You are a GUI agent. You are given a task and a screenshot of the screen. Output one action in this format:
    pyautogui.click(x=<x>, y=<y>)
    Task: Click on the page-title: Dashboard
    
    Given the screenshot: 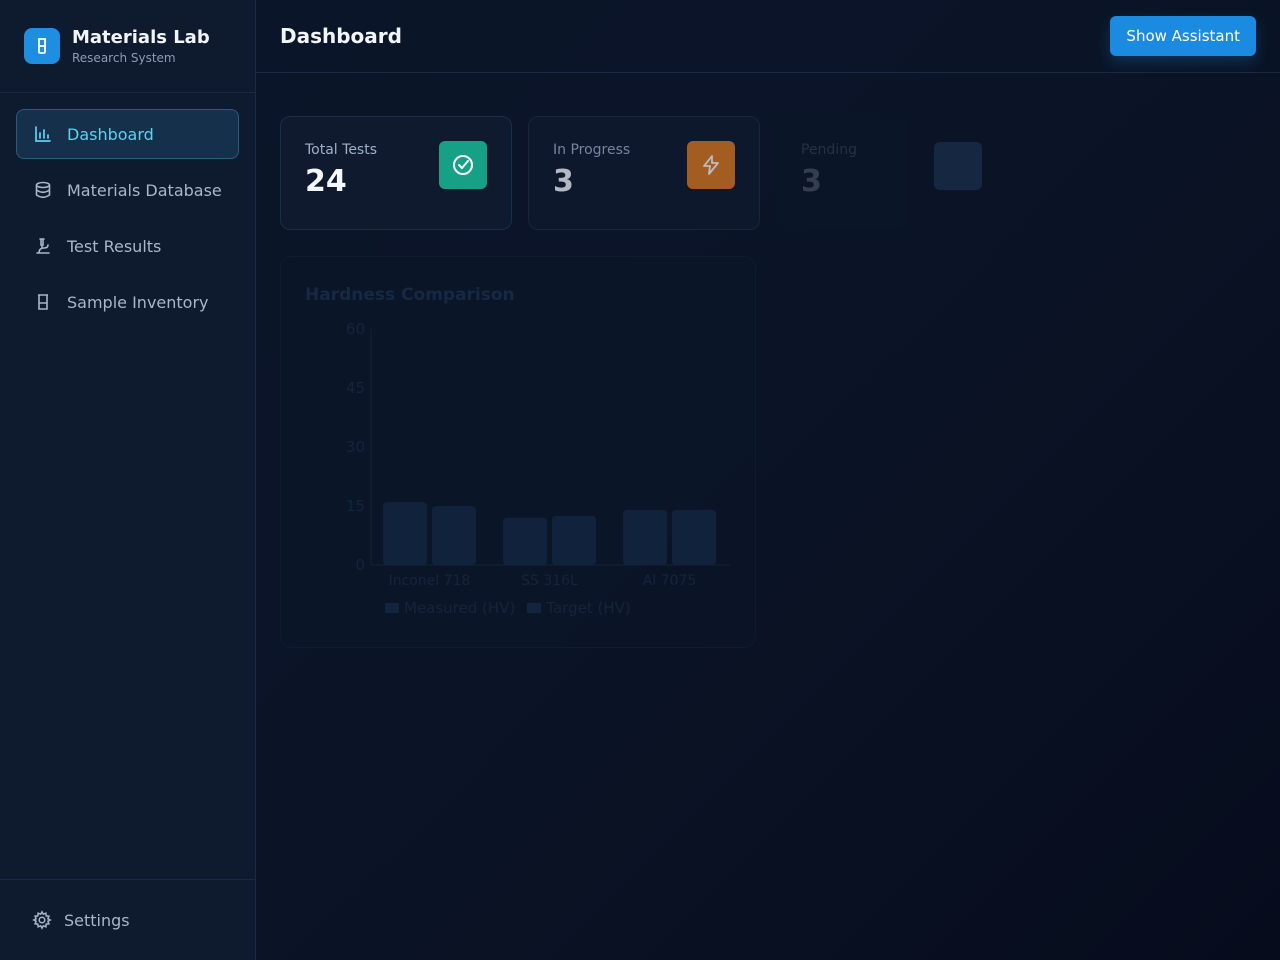 What is the action you would take?
    pyautogui.click(x=341, y=36)
    